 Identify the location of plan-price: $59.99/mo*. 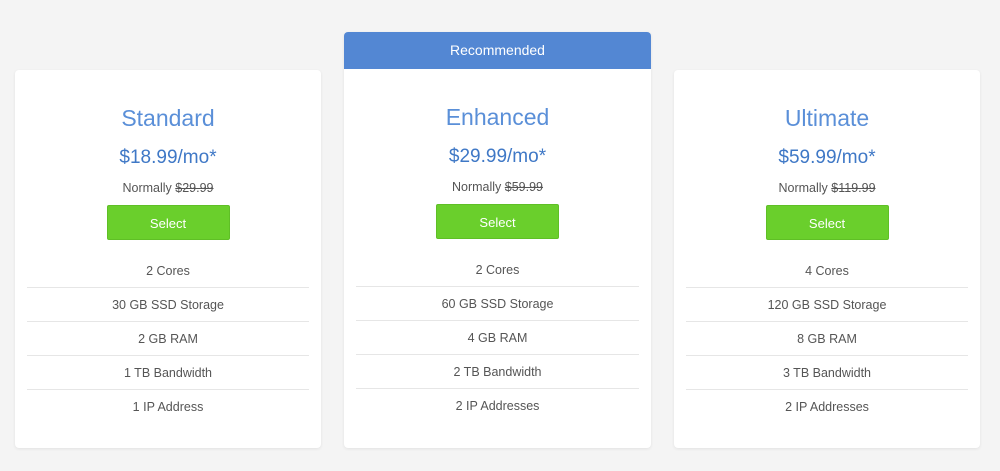
(827, 157).